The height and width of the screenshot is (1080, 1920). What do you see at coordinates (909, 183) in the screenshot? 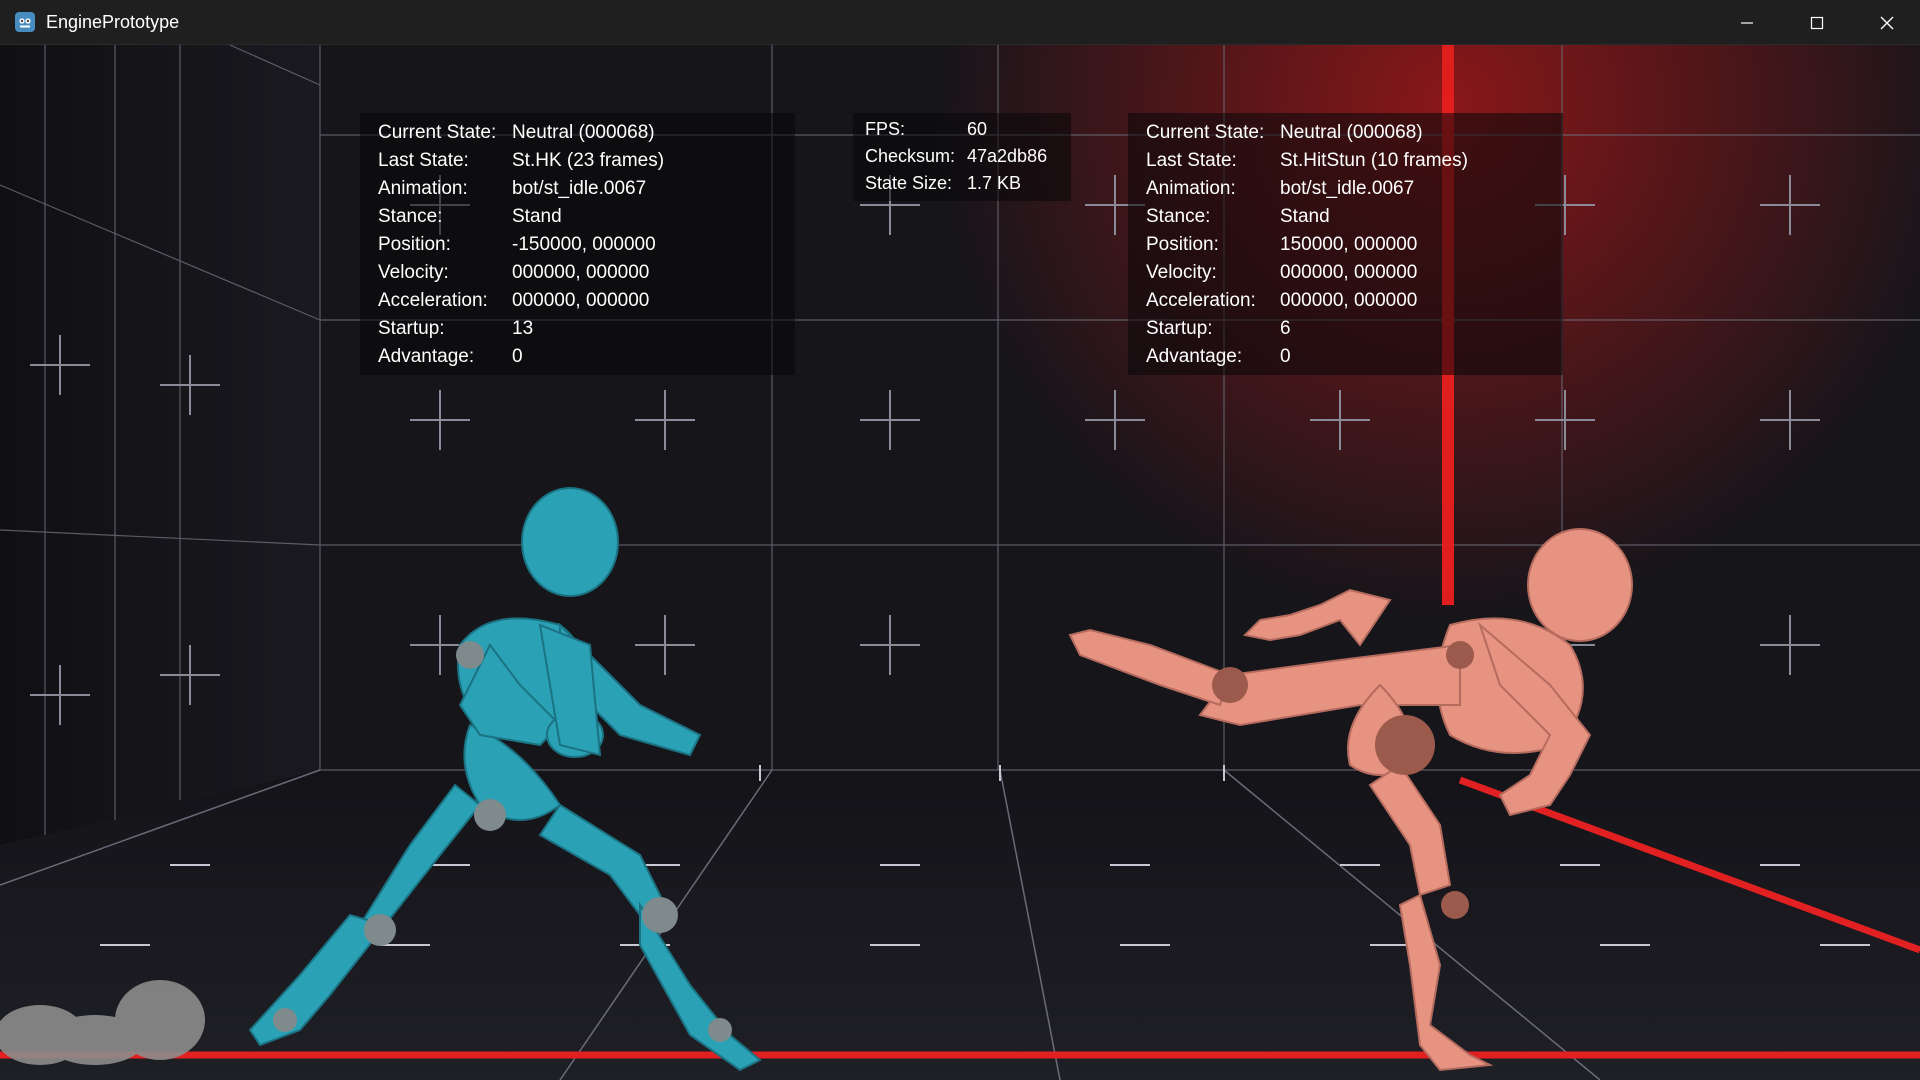
I see `state-size-label: State Size:` at bounding box center [909, 183].